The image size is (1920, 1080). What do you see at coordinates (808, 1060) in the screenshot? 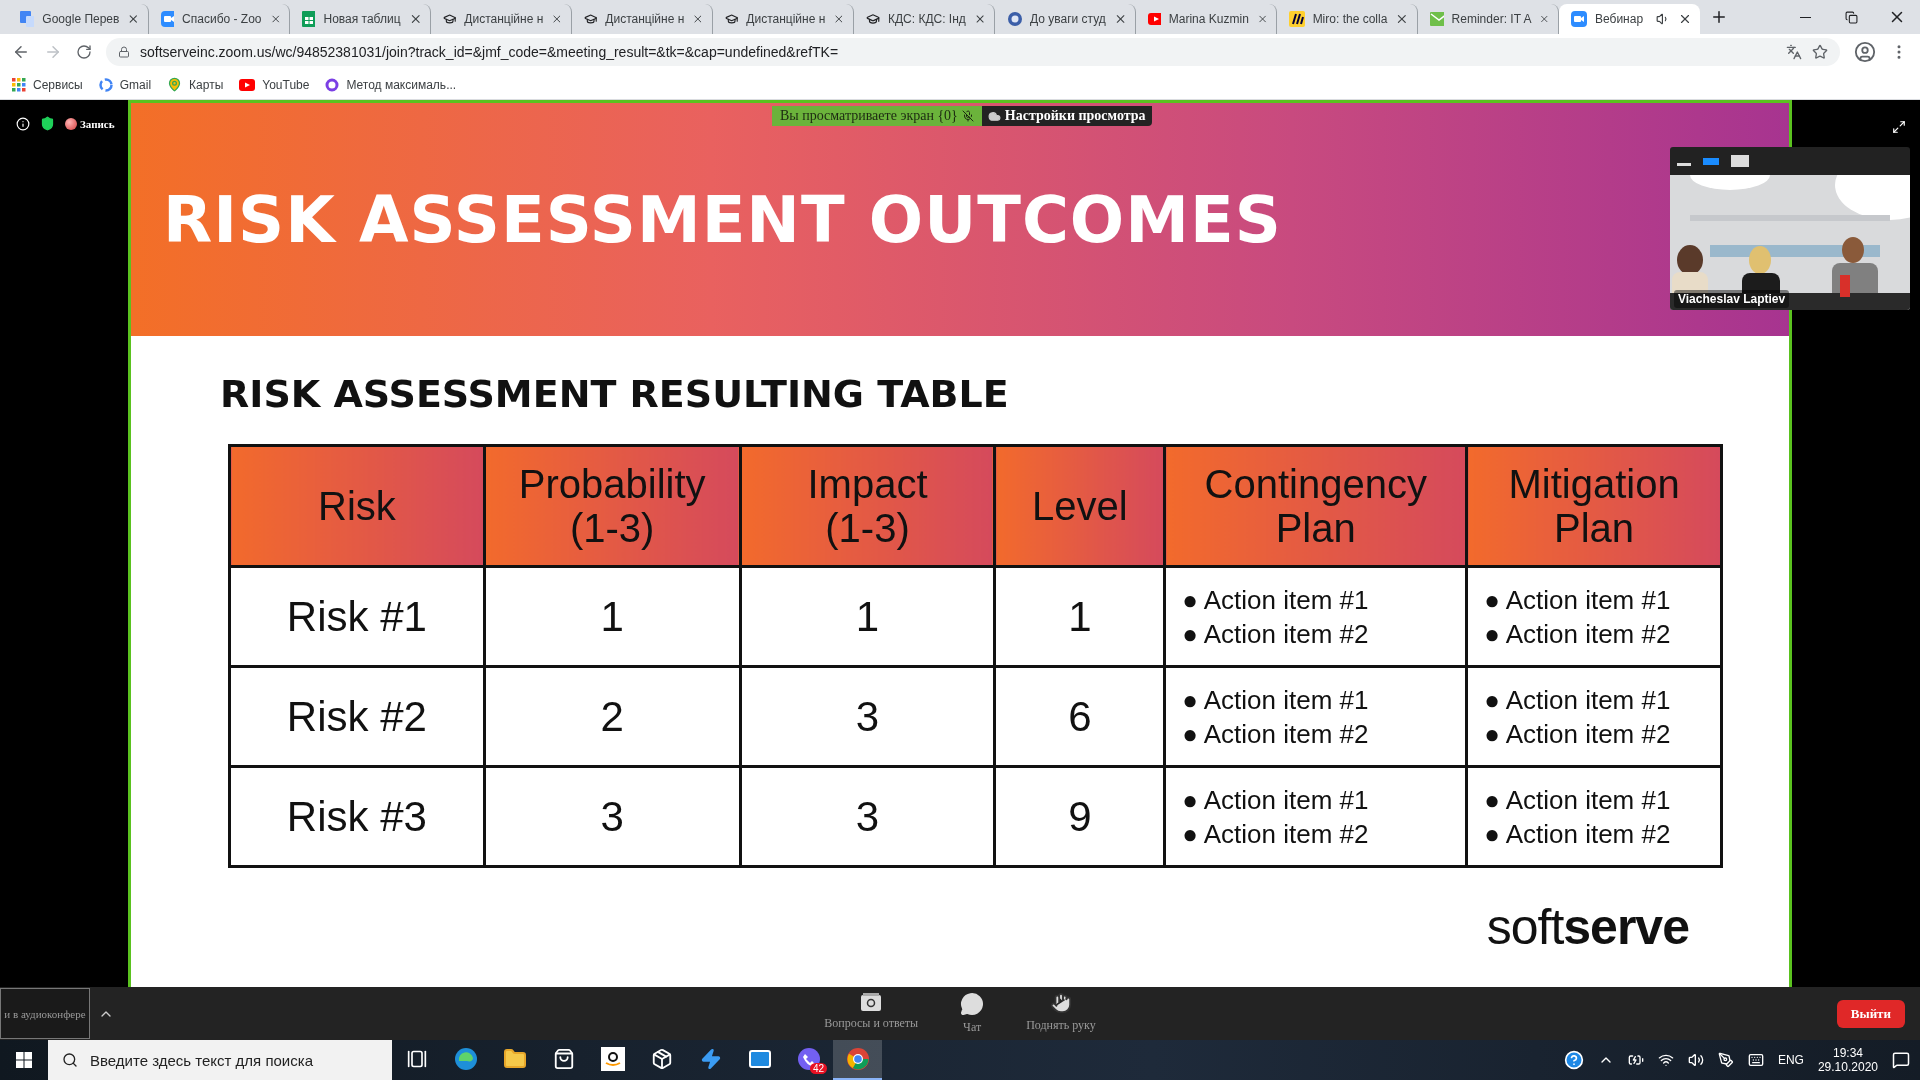
I see `taskbar-app: 42` at bounding box center [808, 1060].